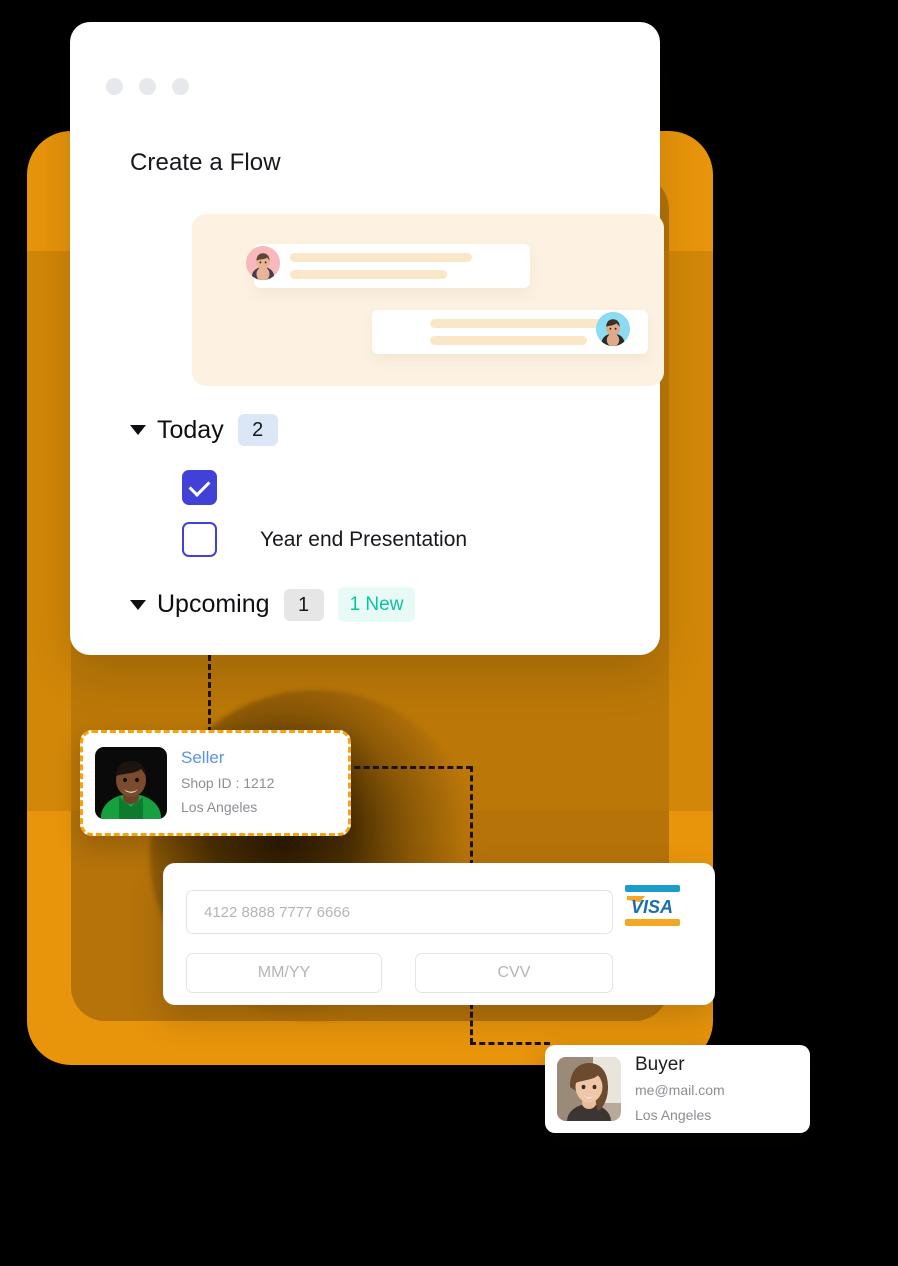 This screenshot has height=1266, width=898. I want to click on section-today-count-badge: 2, so click(257, 430).